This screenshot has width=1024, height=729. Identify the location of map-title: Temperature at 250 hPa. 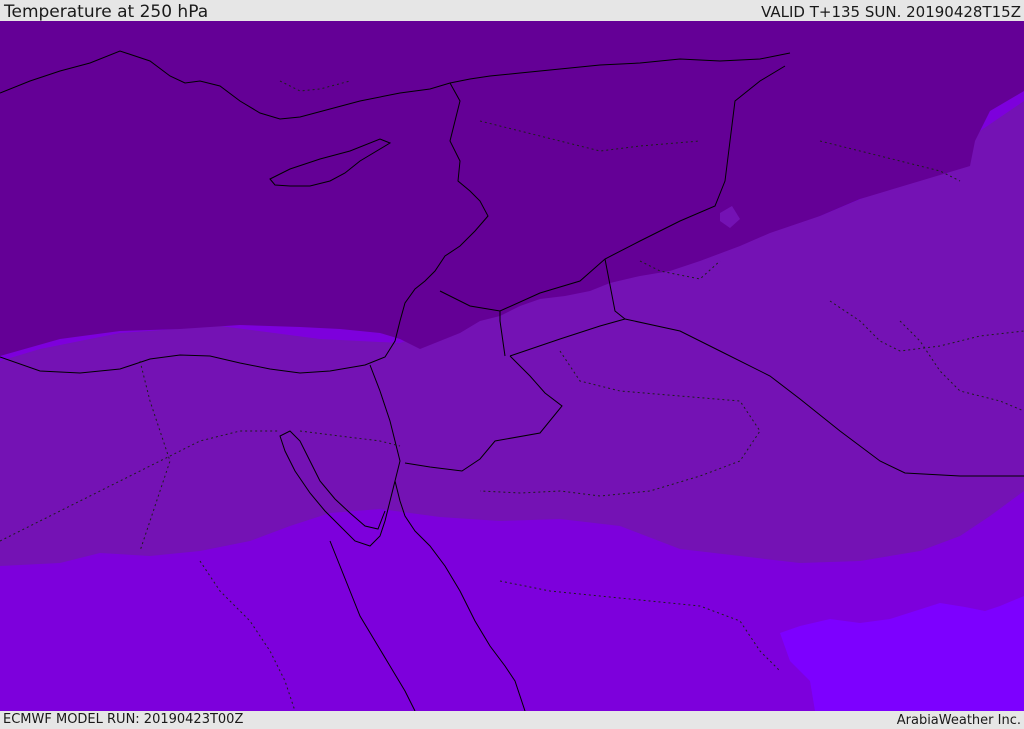
(106, 12).